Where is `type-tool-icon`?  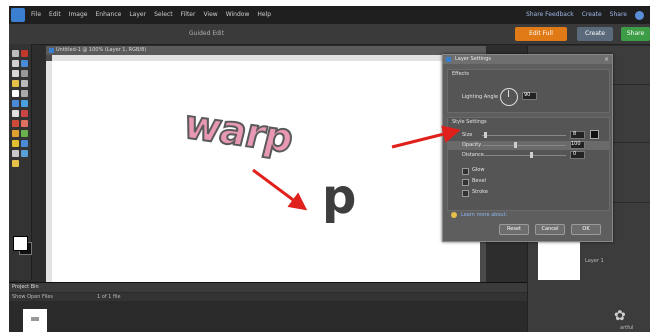 type-tool-icon is located at coordinates (15, 93).